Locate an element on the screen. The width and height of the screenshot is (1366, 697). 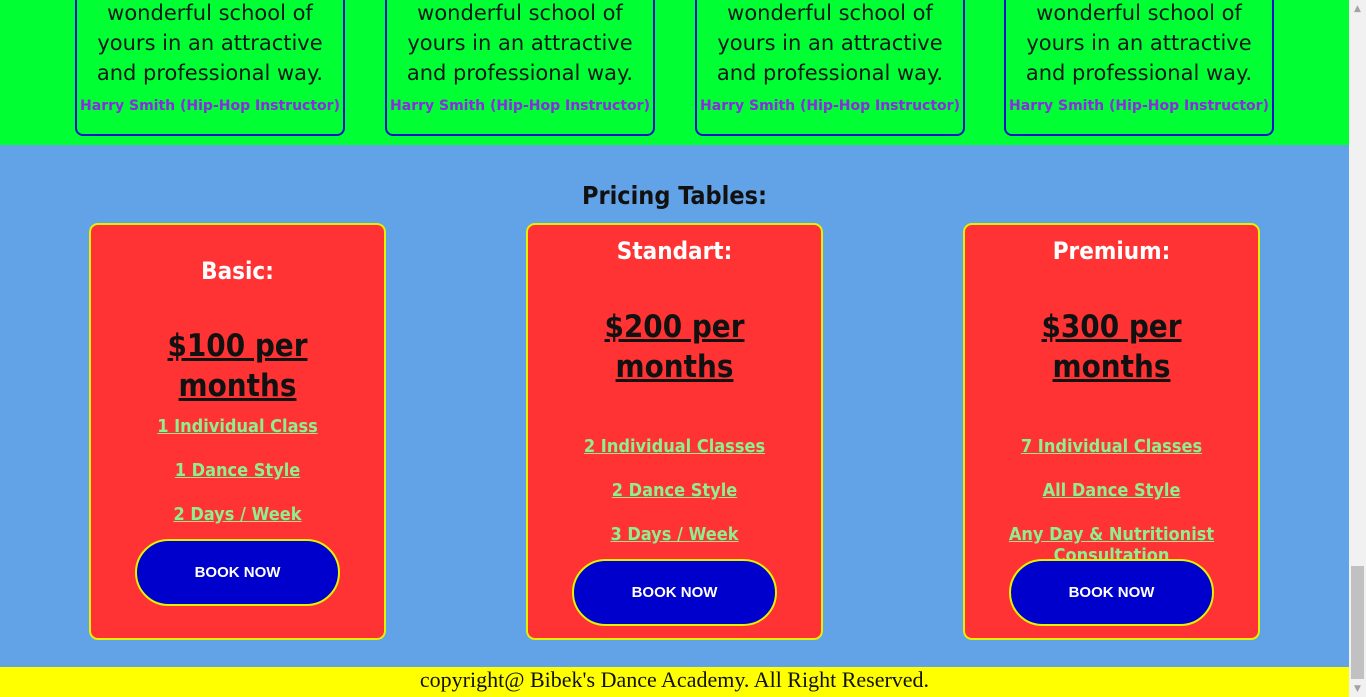
plan-price: $100 per months is located at coordinates (237, 366).